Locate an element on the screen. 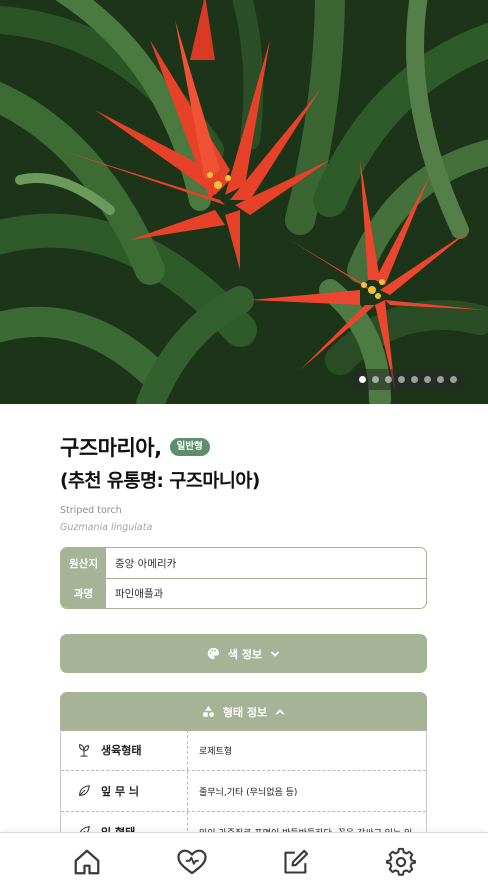 This screenshot has width=488, height=890. info-key: 원산지 is located at coordinates (83, 563).